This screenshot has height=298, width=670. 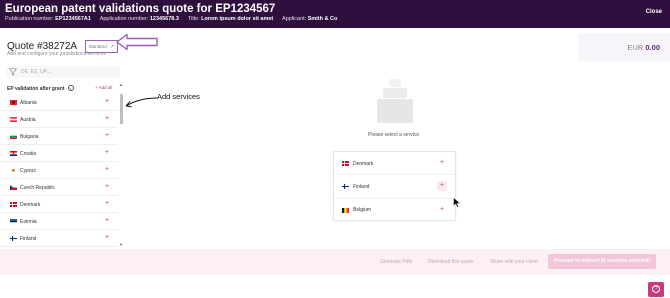 What do you see at coordinates (237, 19) in the screenshot?
I see `title-value: Lorem ipsum dolor sit amet` at bounding box center [237, 19].